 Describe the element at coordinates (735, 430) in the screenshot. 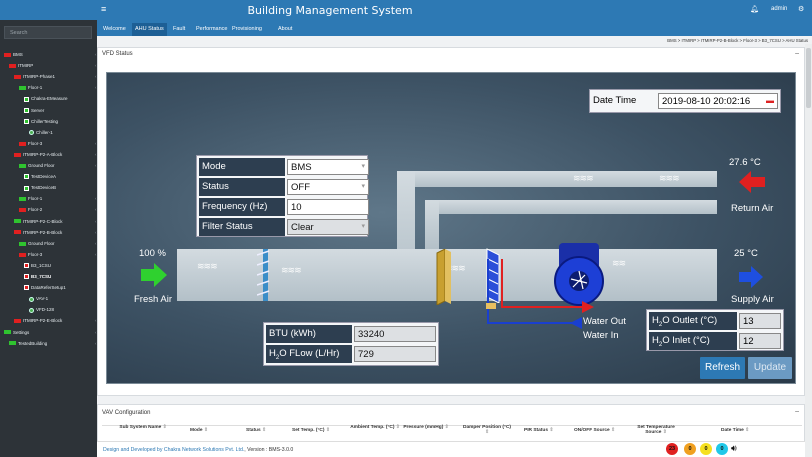

I see `column-header: Date Time ⇕` at that location.